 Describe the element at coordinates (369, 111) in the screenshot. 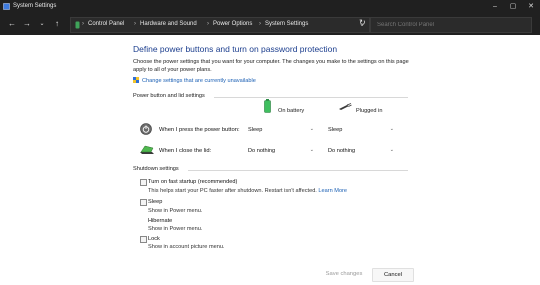

I see `column-plugged-in: Plugged in` at that location.